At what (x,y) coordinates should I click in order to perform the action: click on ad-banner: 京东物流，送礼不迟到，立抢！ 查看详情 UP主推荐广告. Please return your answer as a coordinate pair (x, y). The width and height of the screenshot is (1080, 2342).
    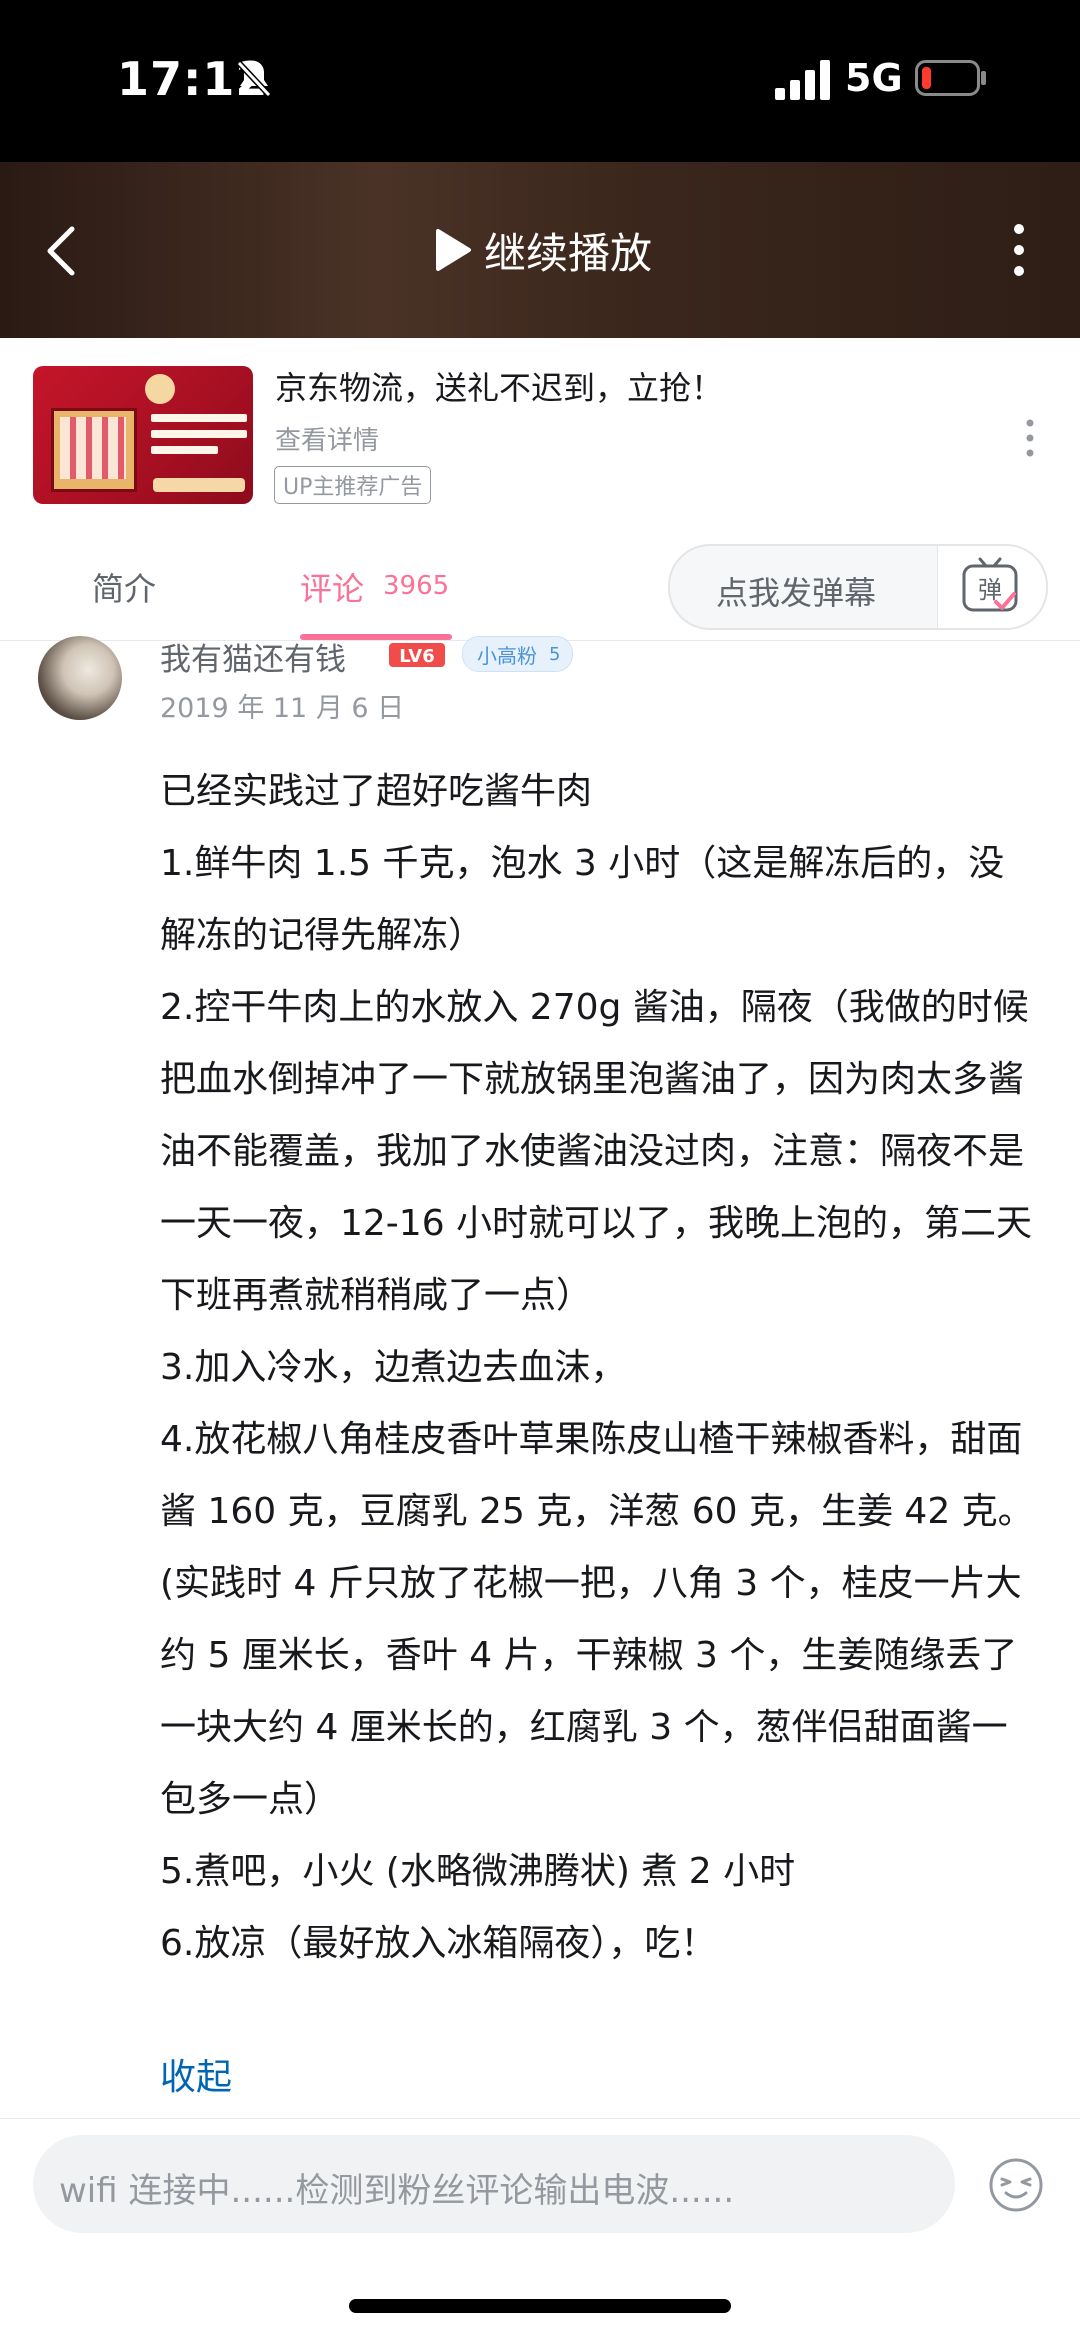
    Looking at the image, I should click on (540, 434).